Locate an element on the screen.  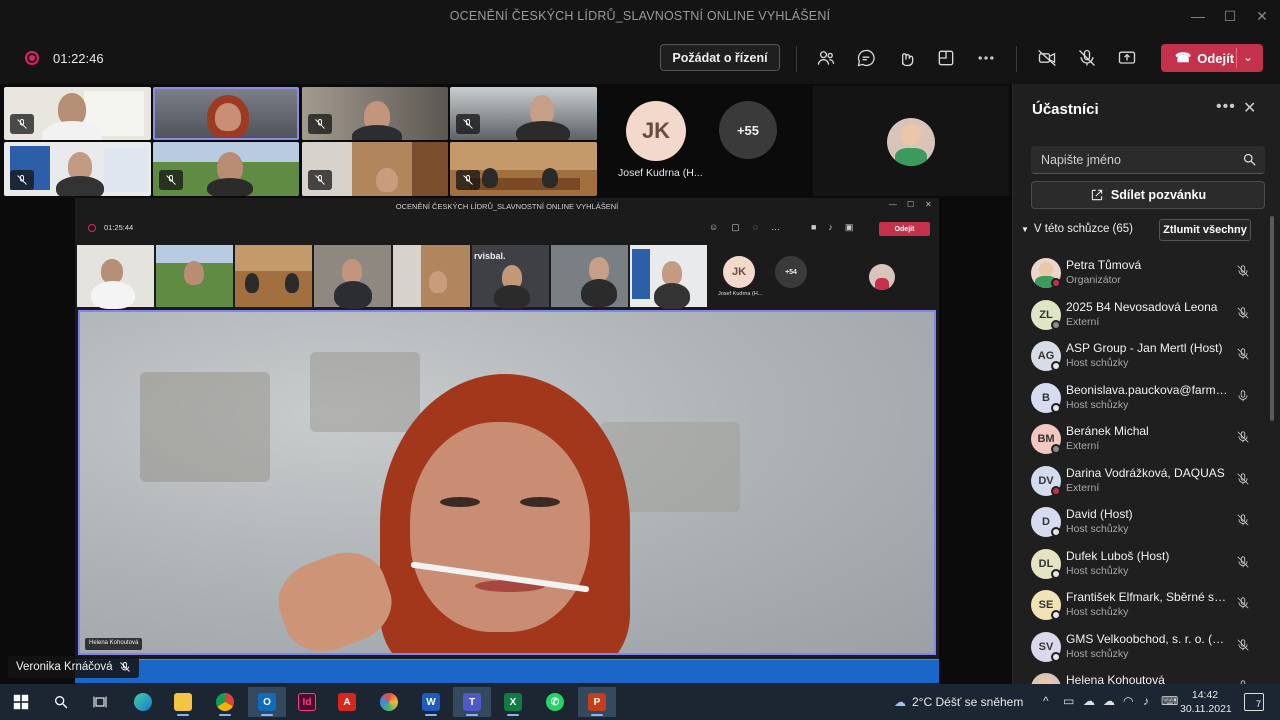
mute-all-button: Ztlumit všechny is located at coordinates (1205, 230).